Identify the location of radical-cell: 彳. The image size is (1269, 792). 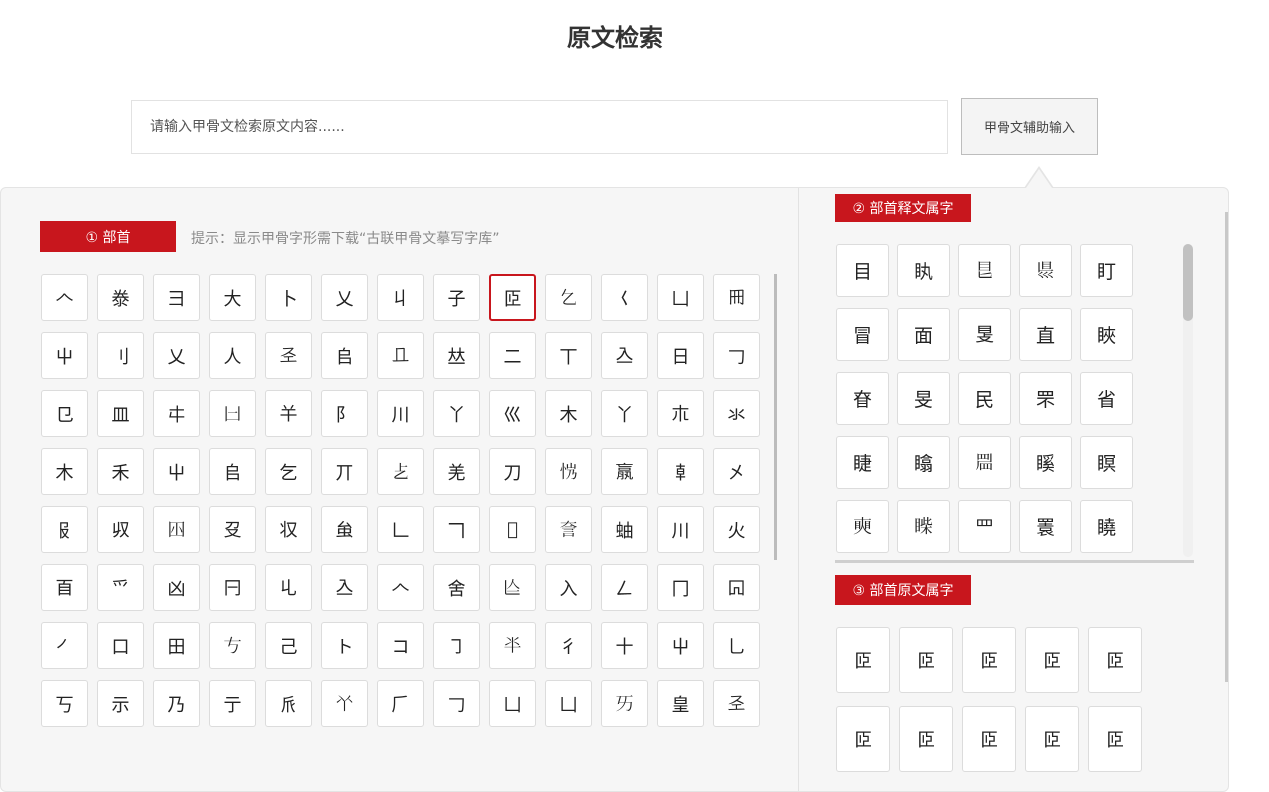
(568, 645).